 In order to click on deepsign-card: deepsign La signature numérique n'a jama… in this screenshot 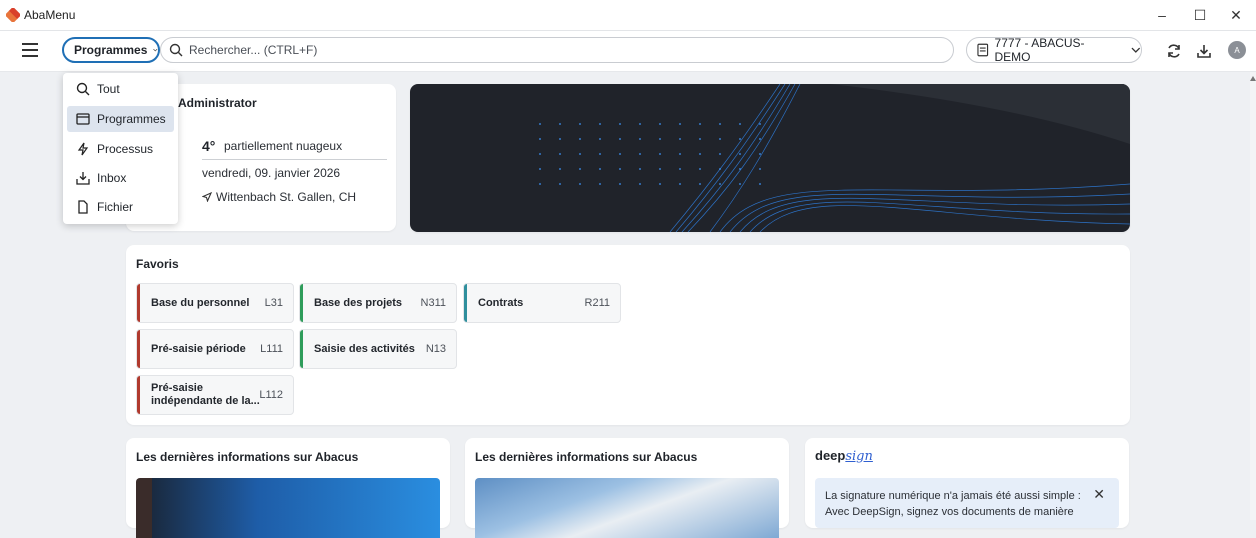, I will do `click(967, 483)`.